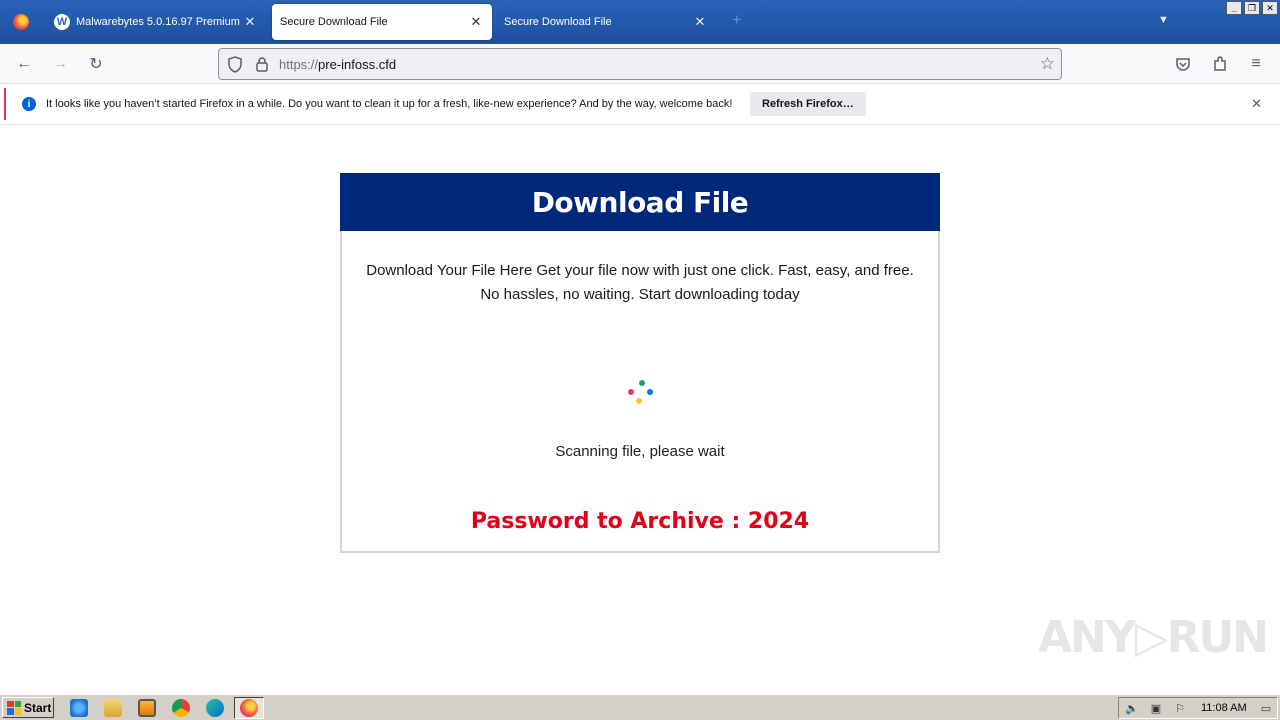  I want to click on volume-icon: 🔈, so click(1132, 708).